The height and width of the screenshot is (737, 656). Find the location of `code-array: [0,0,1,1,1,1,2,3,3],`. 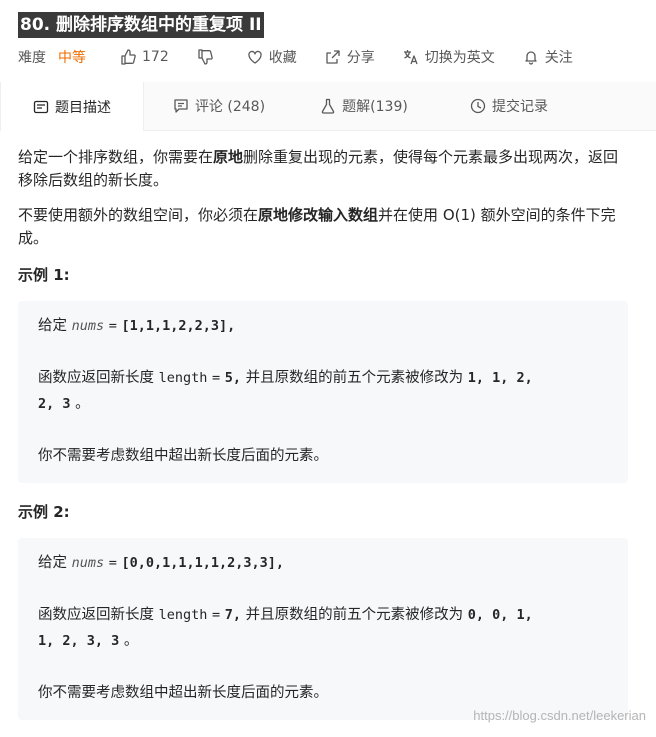

code-array: [0,0,1,1,1,1,2,3,3], is located at coordinates (203, 563).